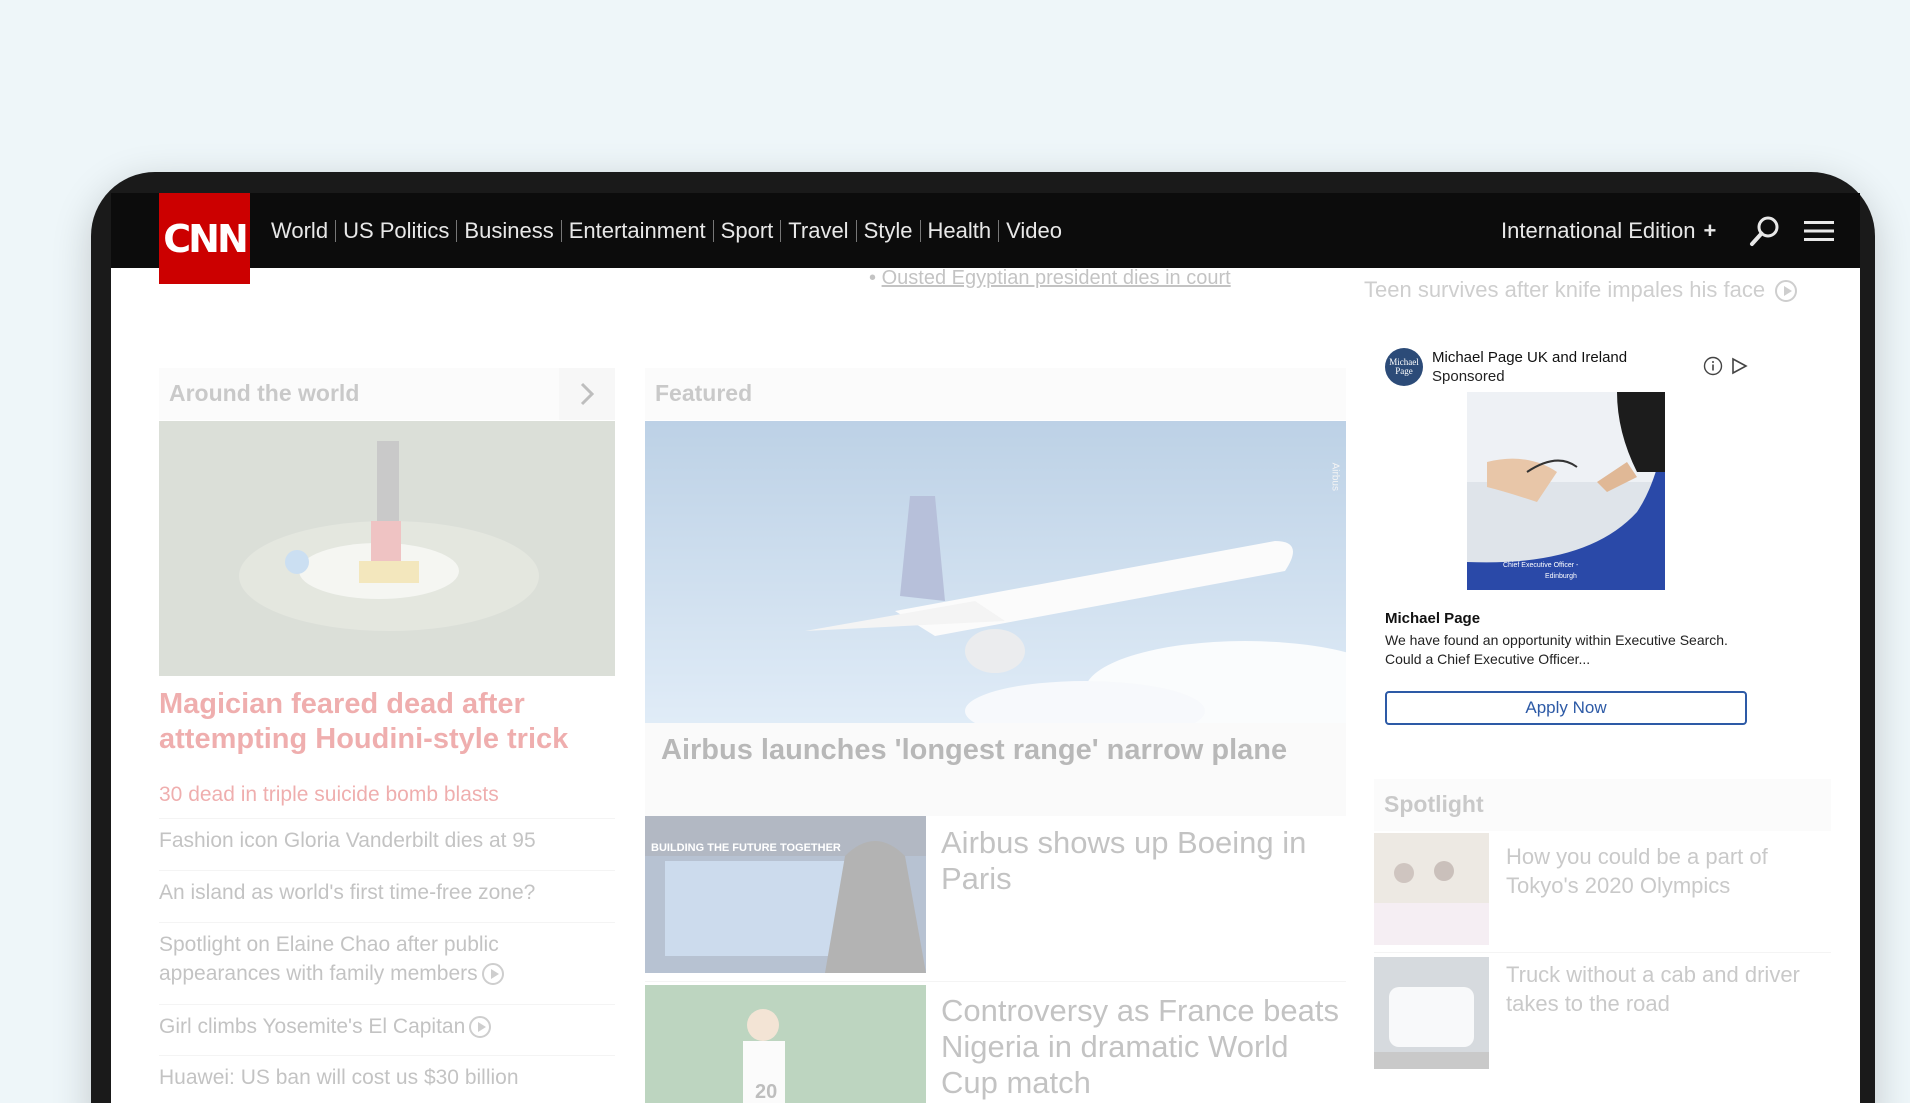 Image resolution: width=1910 pixels, height=1103 pixels. What do you see at coordinates (387, 1073) in the screenshot?
I see `list-item: Huawei: US ban will cost us $30 billion` at bounding box center [387, 1073].